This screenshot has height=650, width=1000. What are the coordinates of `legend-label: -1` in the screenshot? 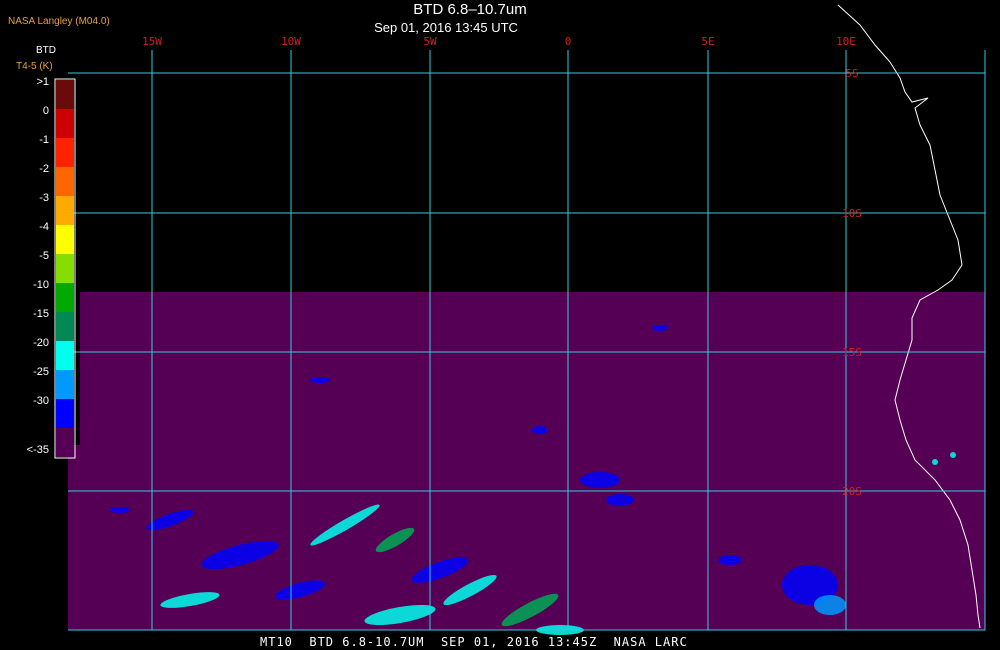 It's located at (44, 140).